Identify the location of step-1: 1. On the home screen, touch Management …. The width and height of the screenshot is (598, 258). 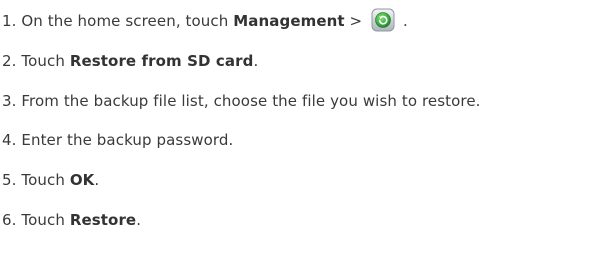
(205, 20).